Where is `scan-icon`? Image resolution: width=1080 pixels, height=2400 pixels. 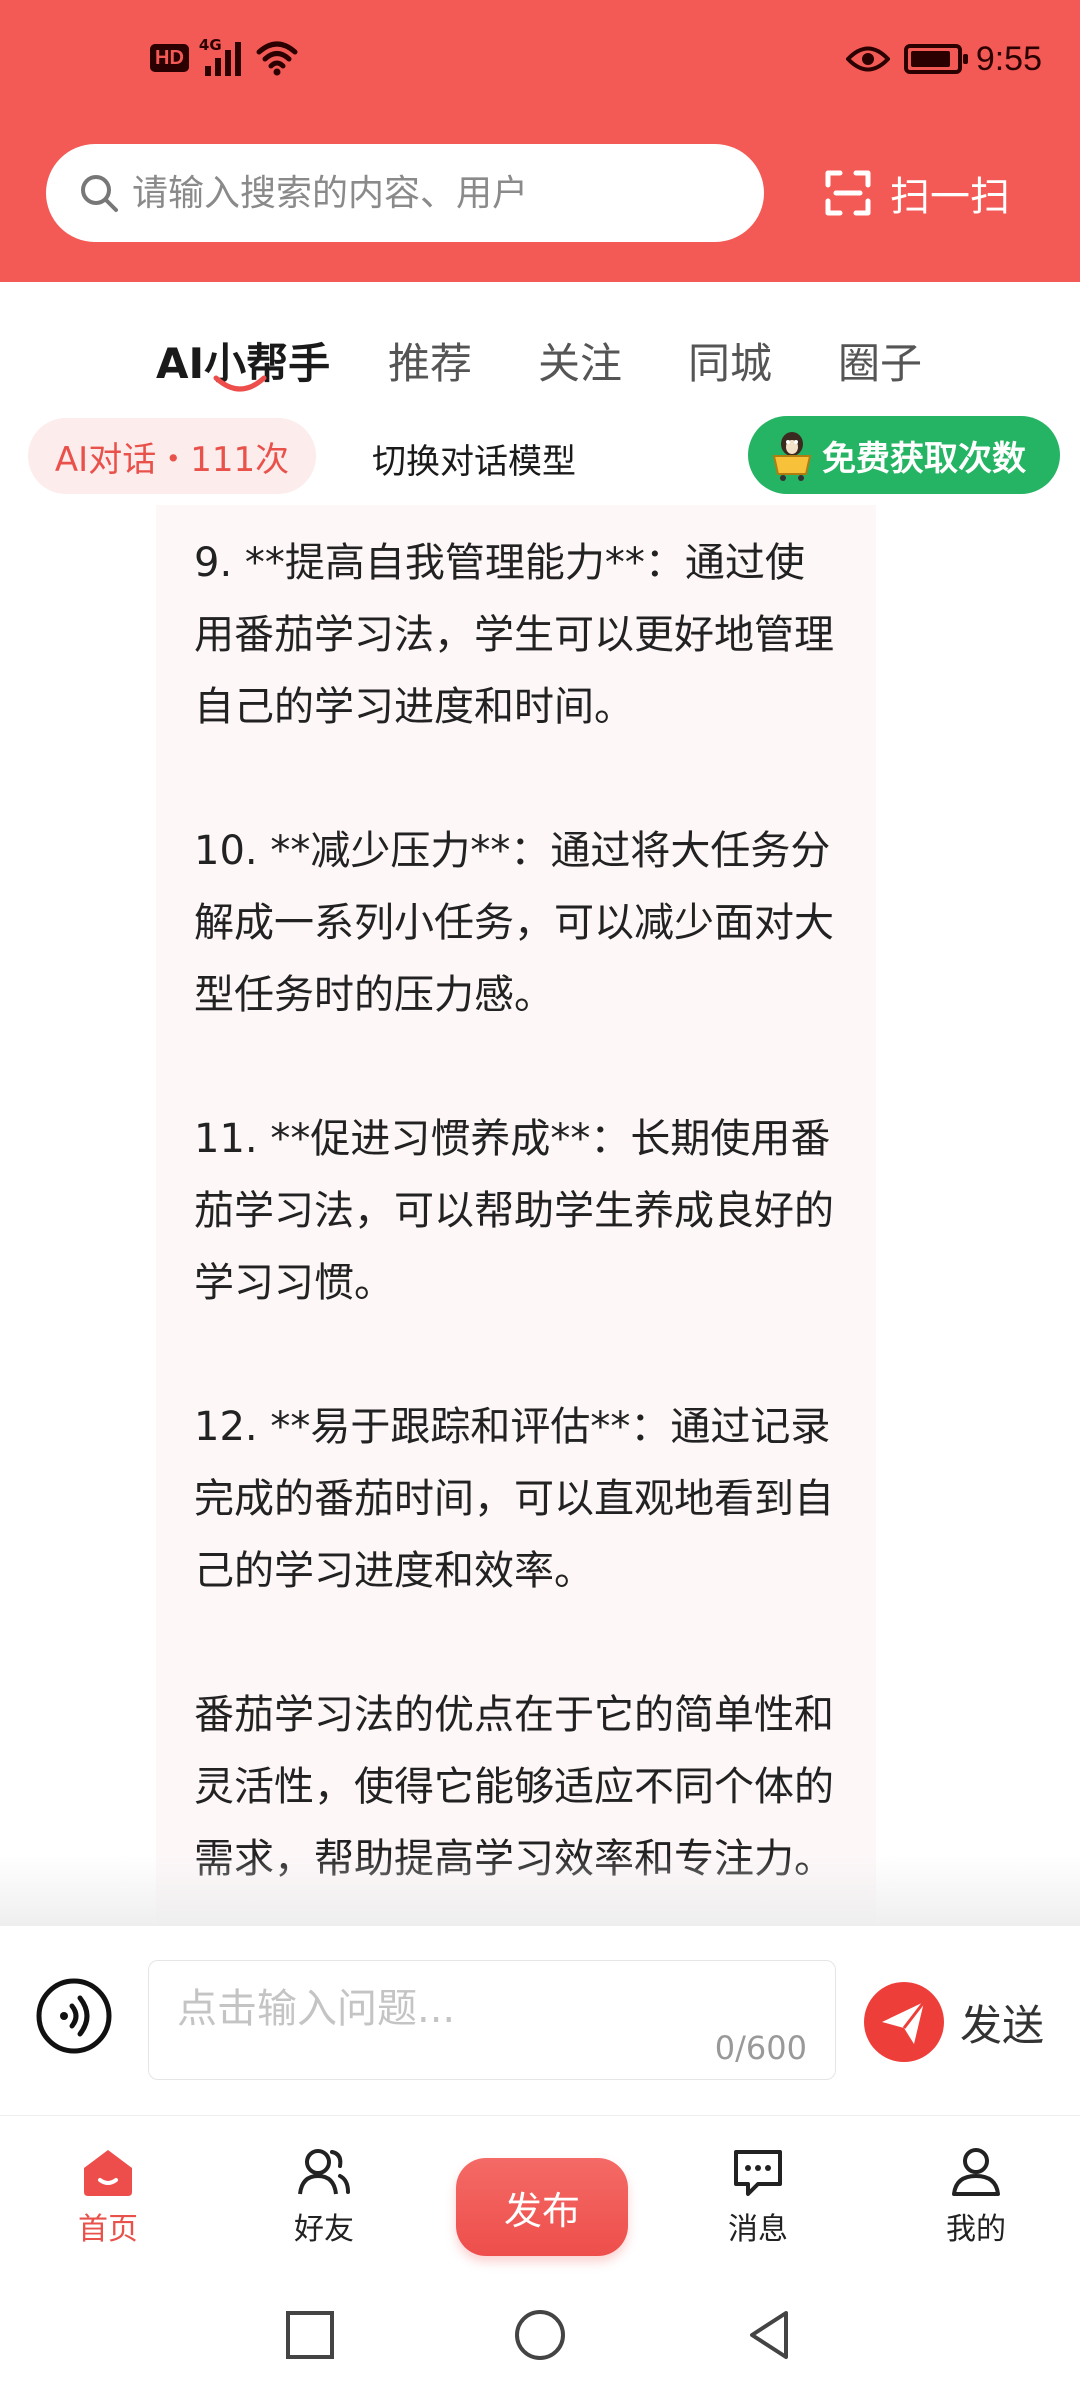
scan-icon is located at coordinates (848, 193).